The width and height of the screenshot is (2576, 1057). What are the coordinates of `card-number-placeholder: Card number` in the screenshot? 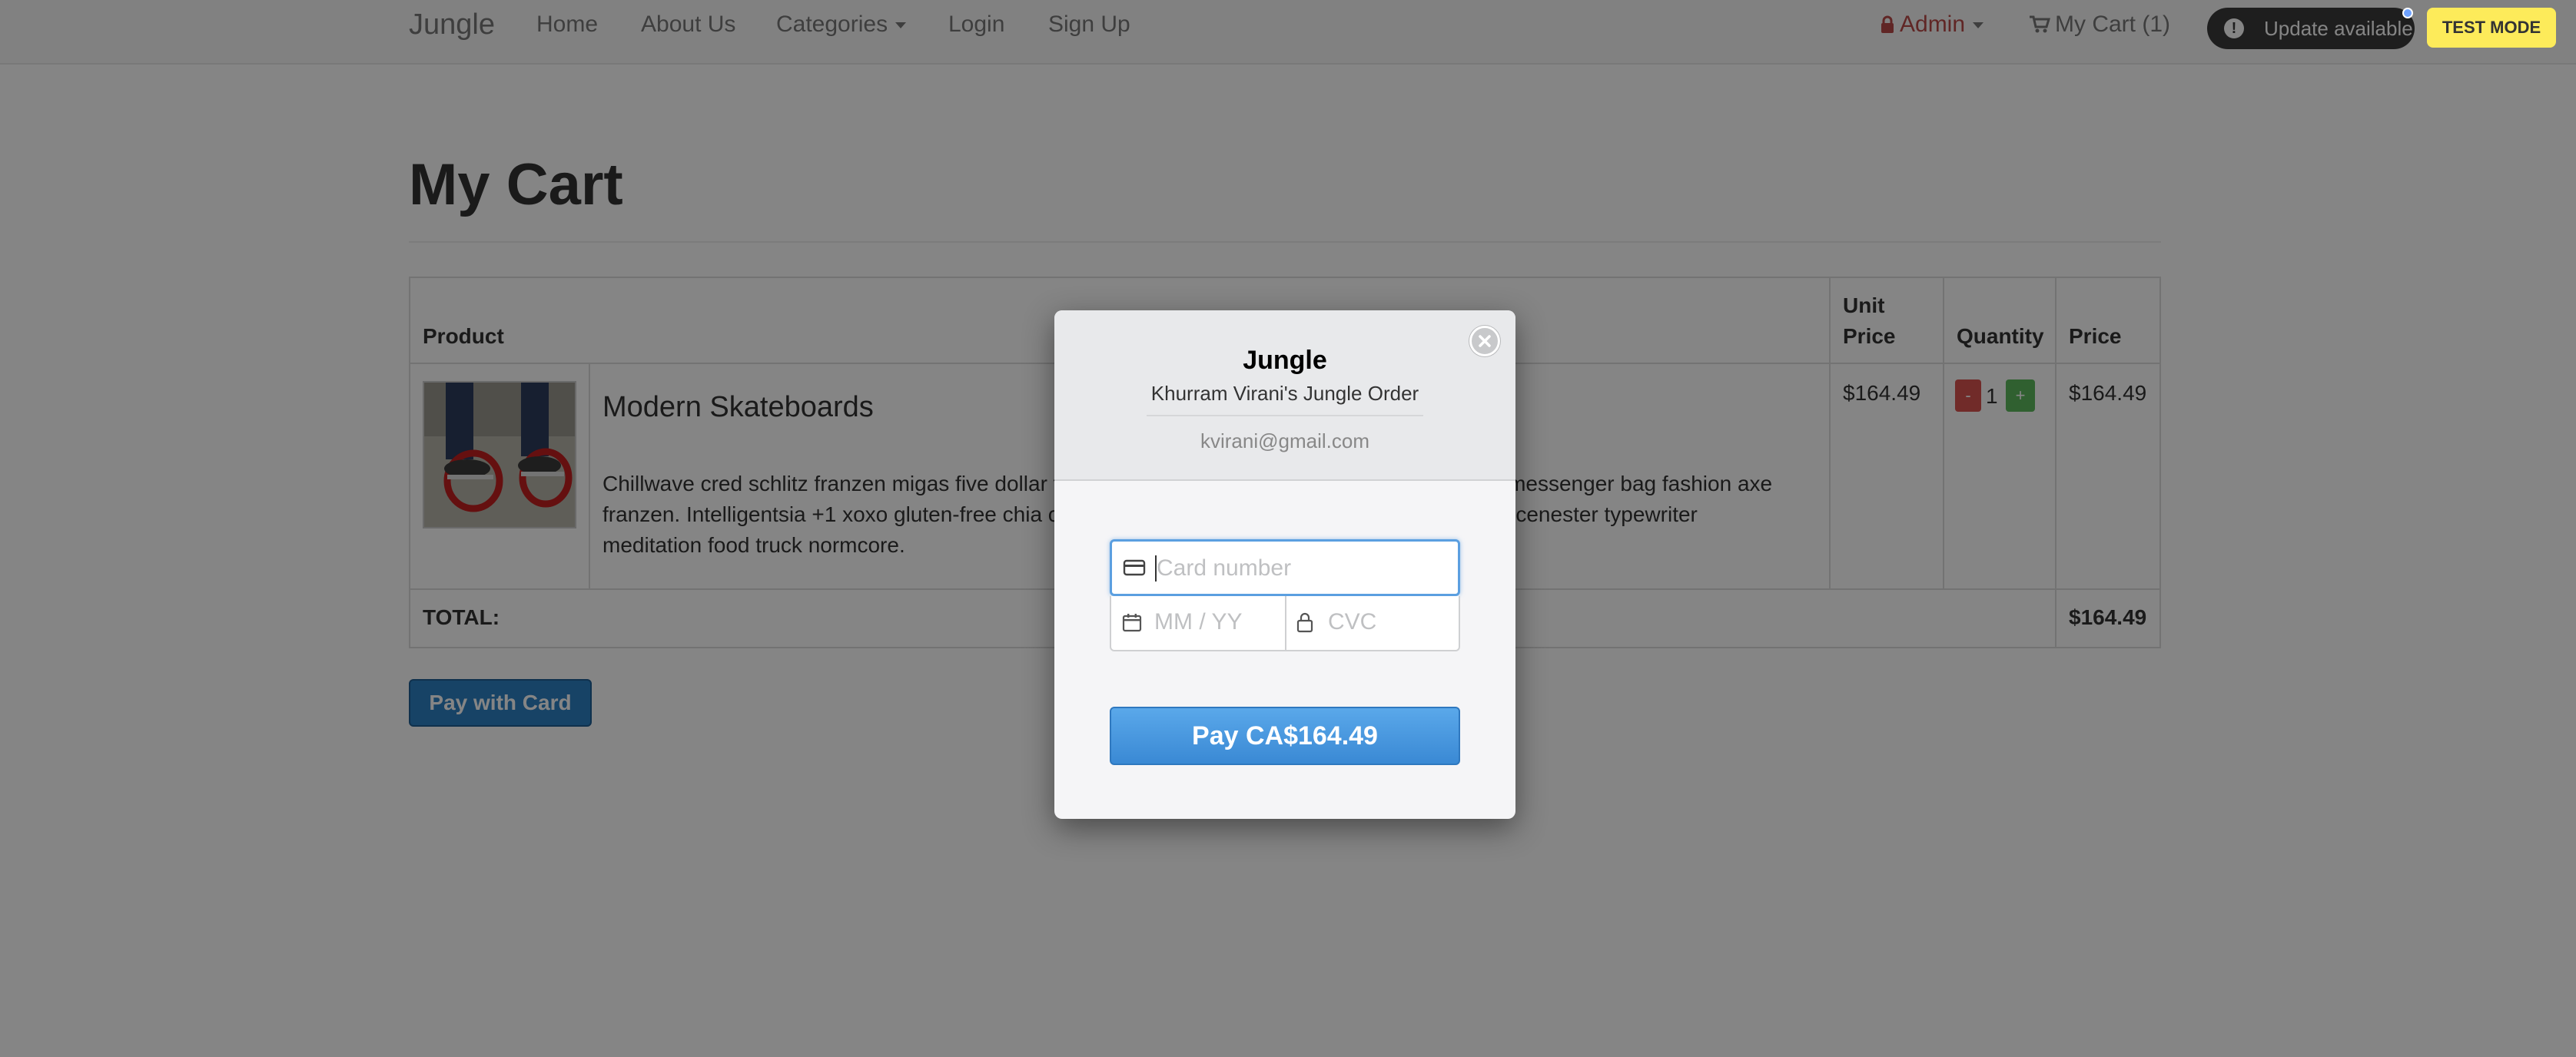 It's located at (1224, 568).